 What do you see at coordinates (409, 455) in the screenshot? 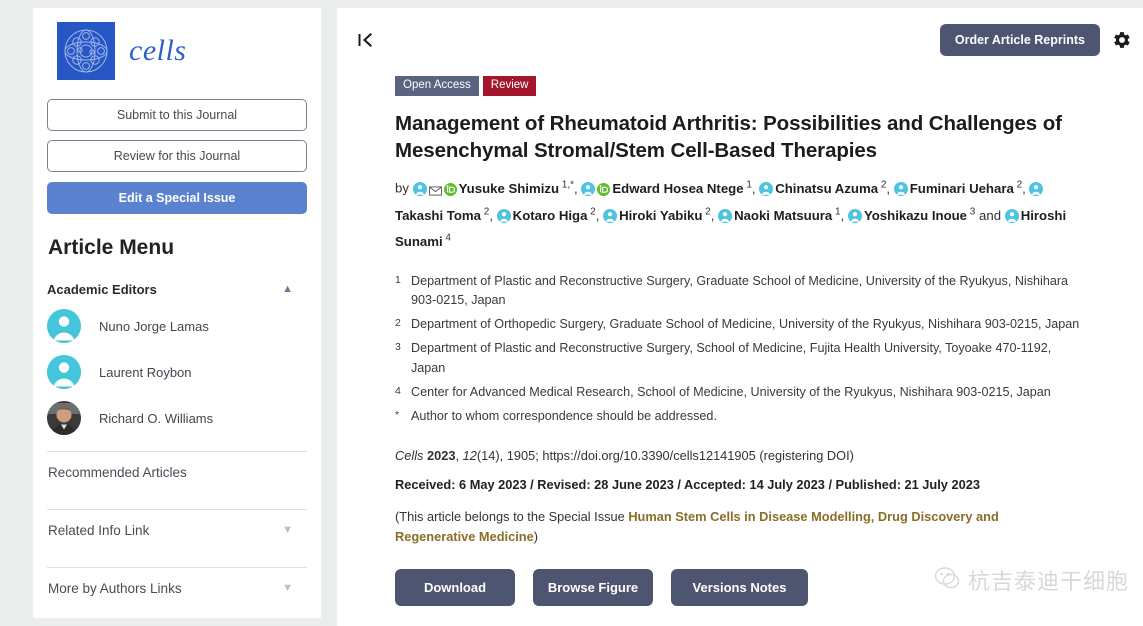
I see `citation-journal: Cells` at bounding box center [409, 455].